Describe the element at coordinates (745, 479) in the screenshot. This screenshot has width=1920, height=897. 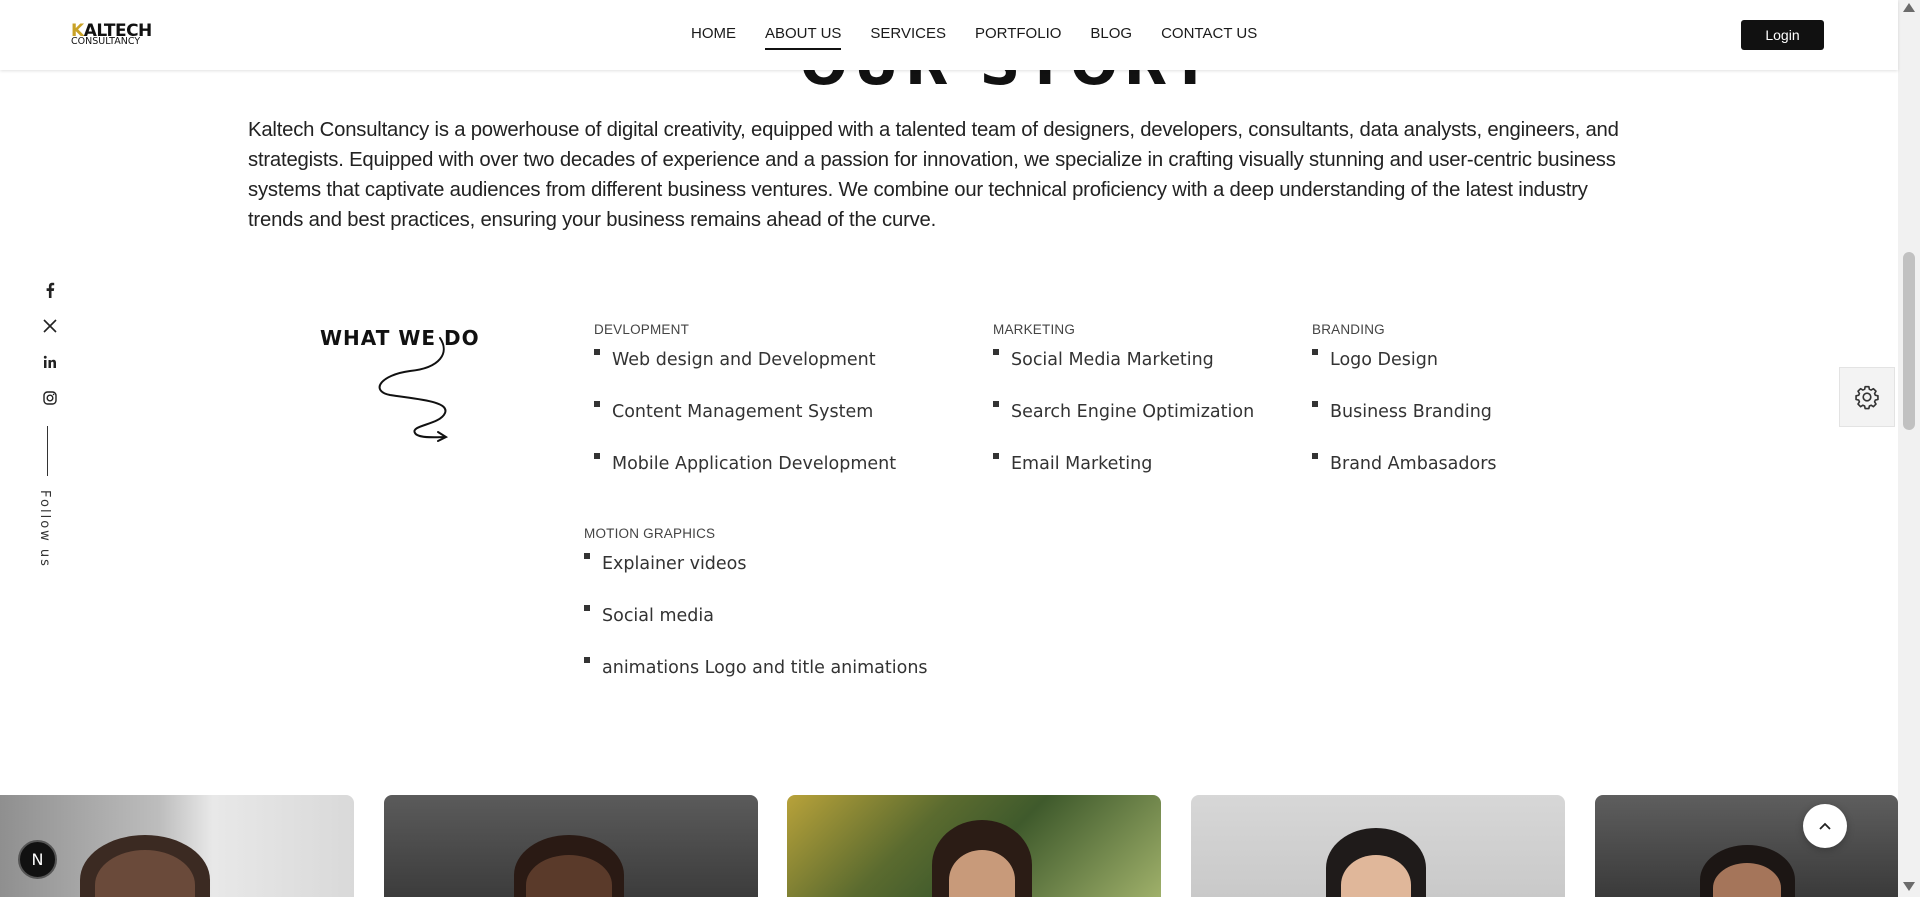
I see `list-item: Mobile Application Development` at that location.